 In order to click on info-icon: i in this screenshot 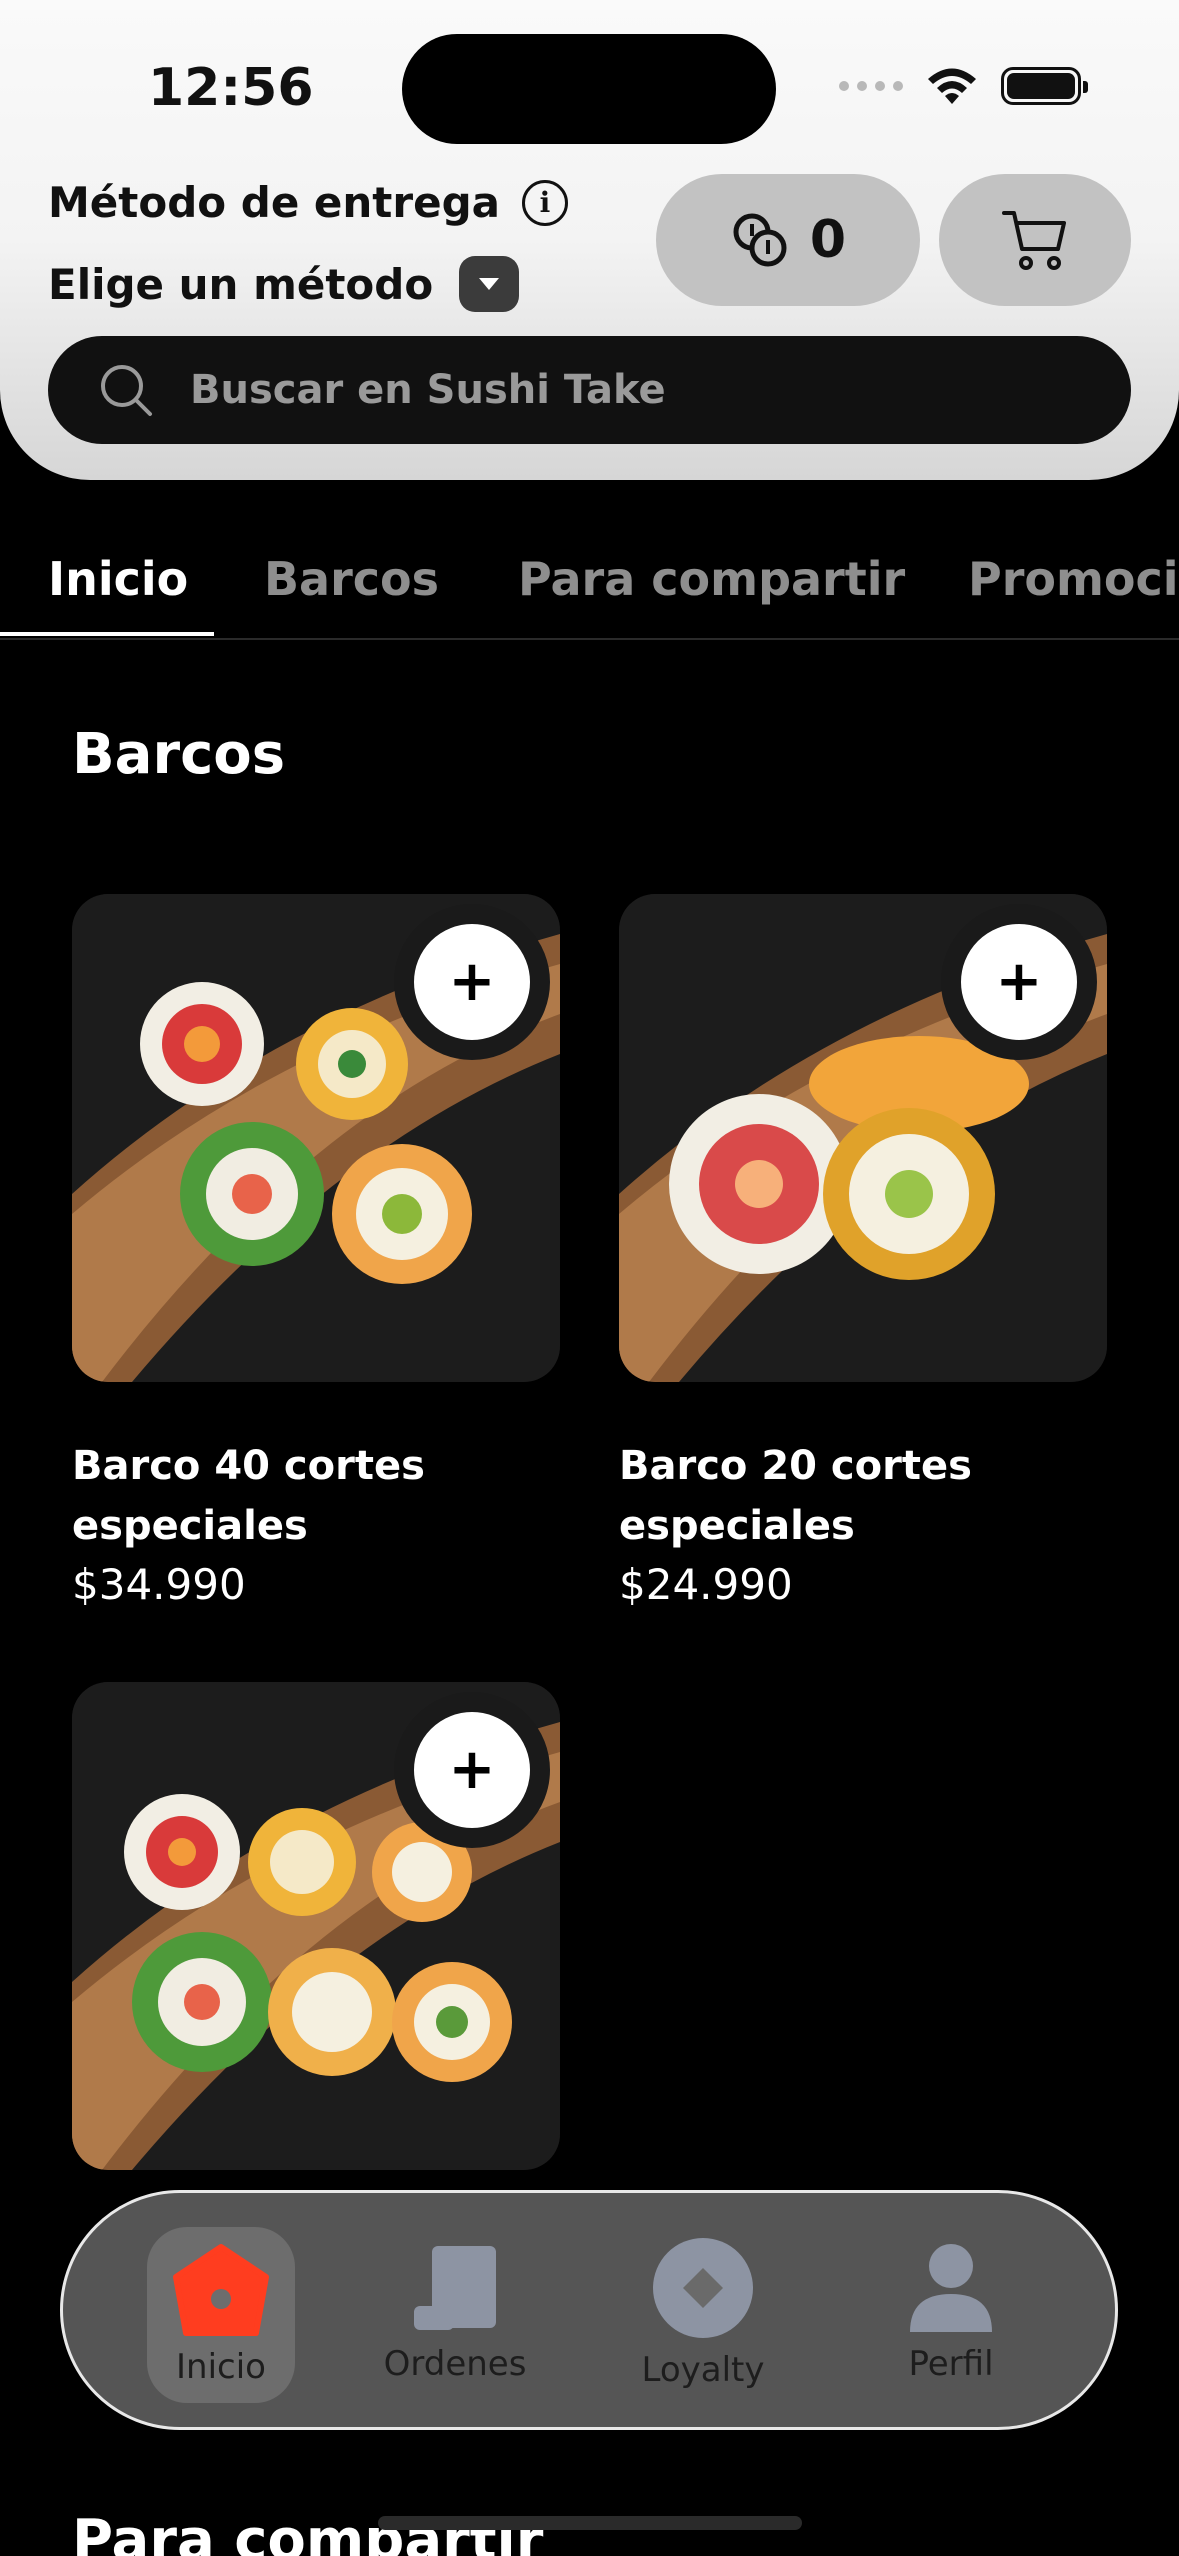, I will do `click(545, 202)`.